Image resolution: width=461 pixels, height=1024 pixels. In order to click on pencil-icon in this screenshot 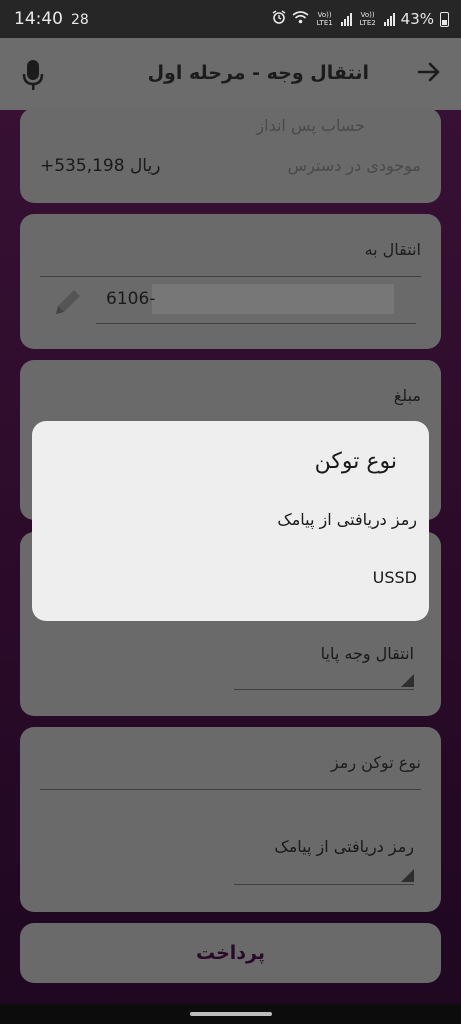, I will do `click(67, 305)`.